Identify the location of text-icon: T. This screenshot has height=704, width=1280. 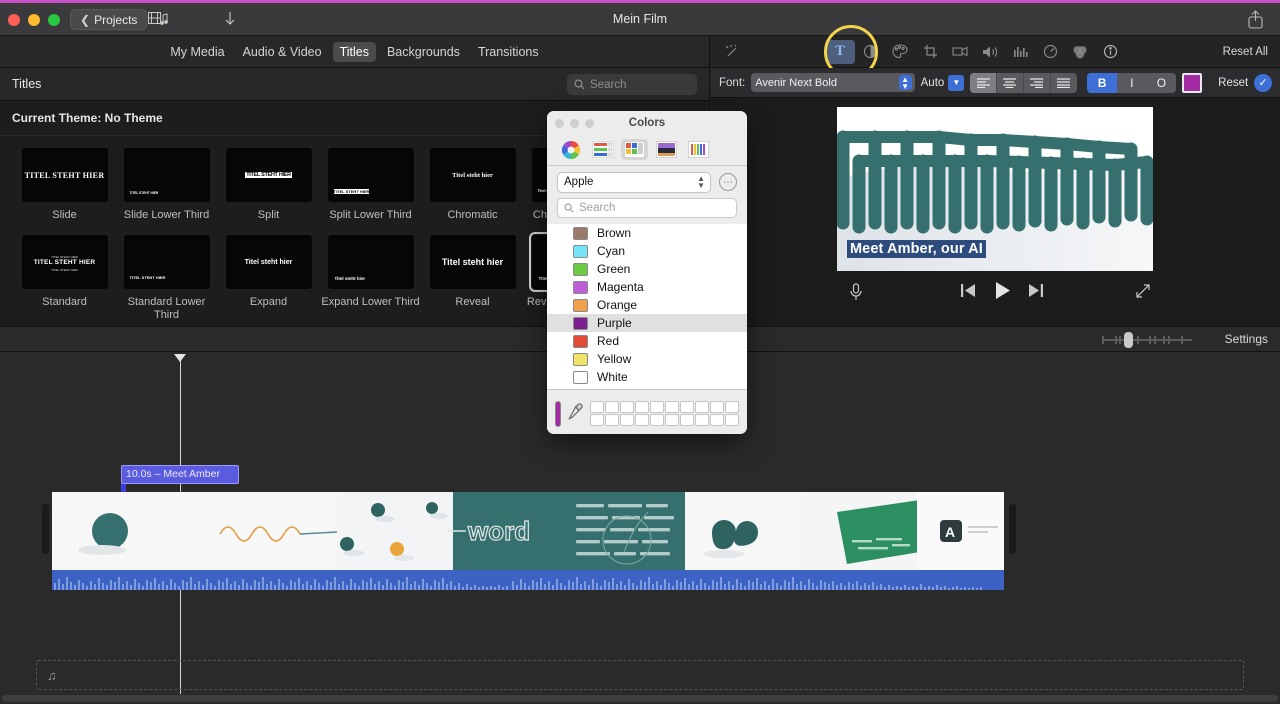
(840, 51).